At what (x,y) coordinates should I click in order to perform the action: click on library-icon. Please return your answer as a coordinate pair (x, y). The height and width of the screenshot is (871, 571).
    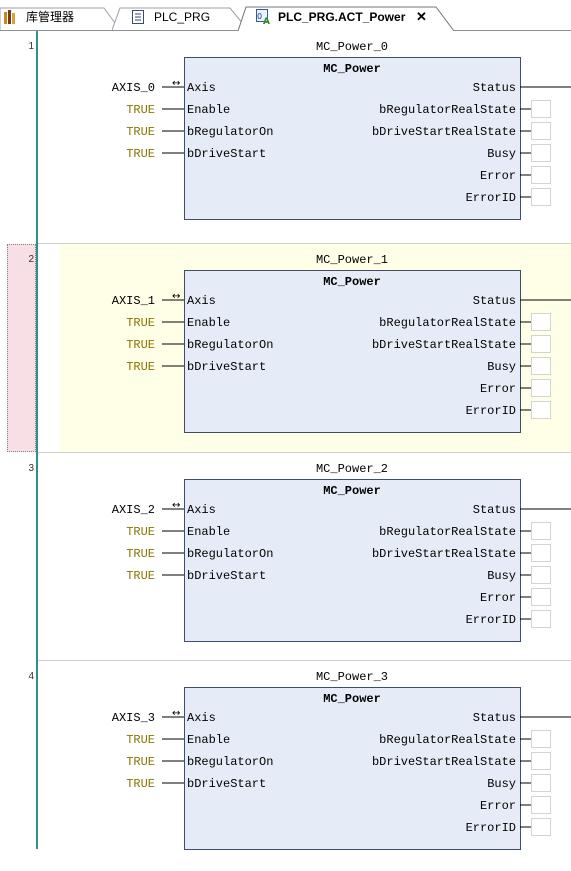
    Looking at the image, I should click on (10, 17).